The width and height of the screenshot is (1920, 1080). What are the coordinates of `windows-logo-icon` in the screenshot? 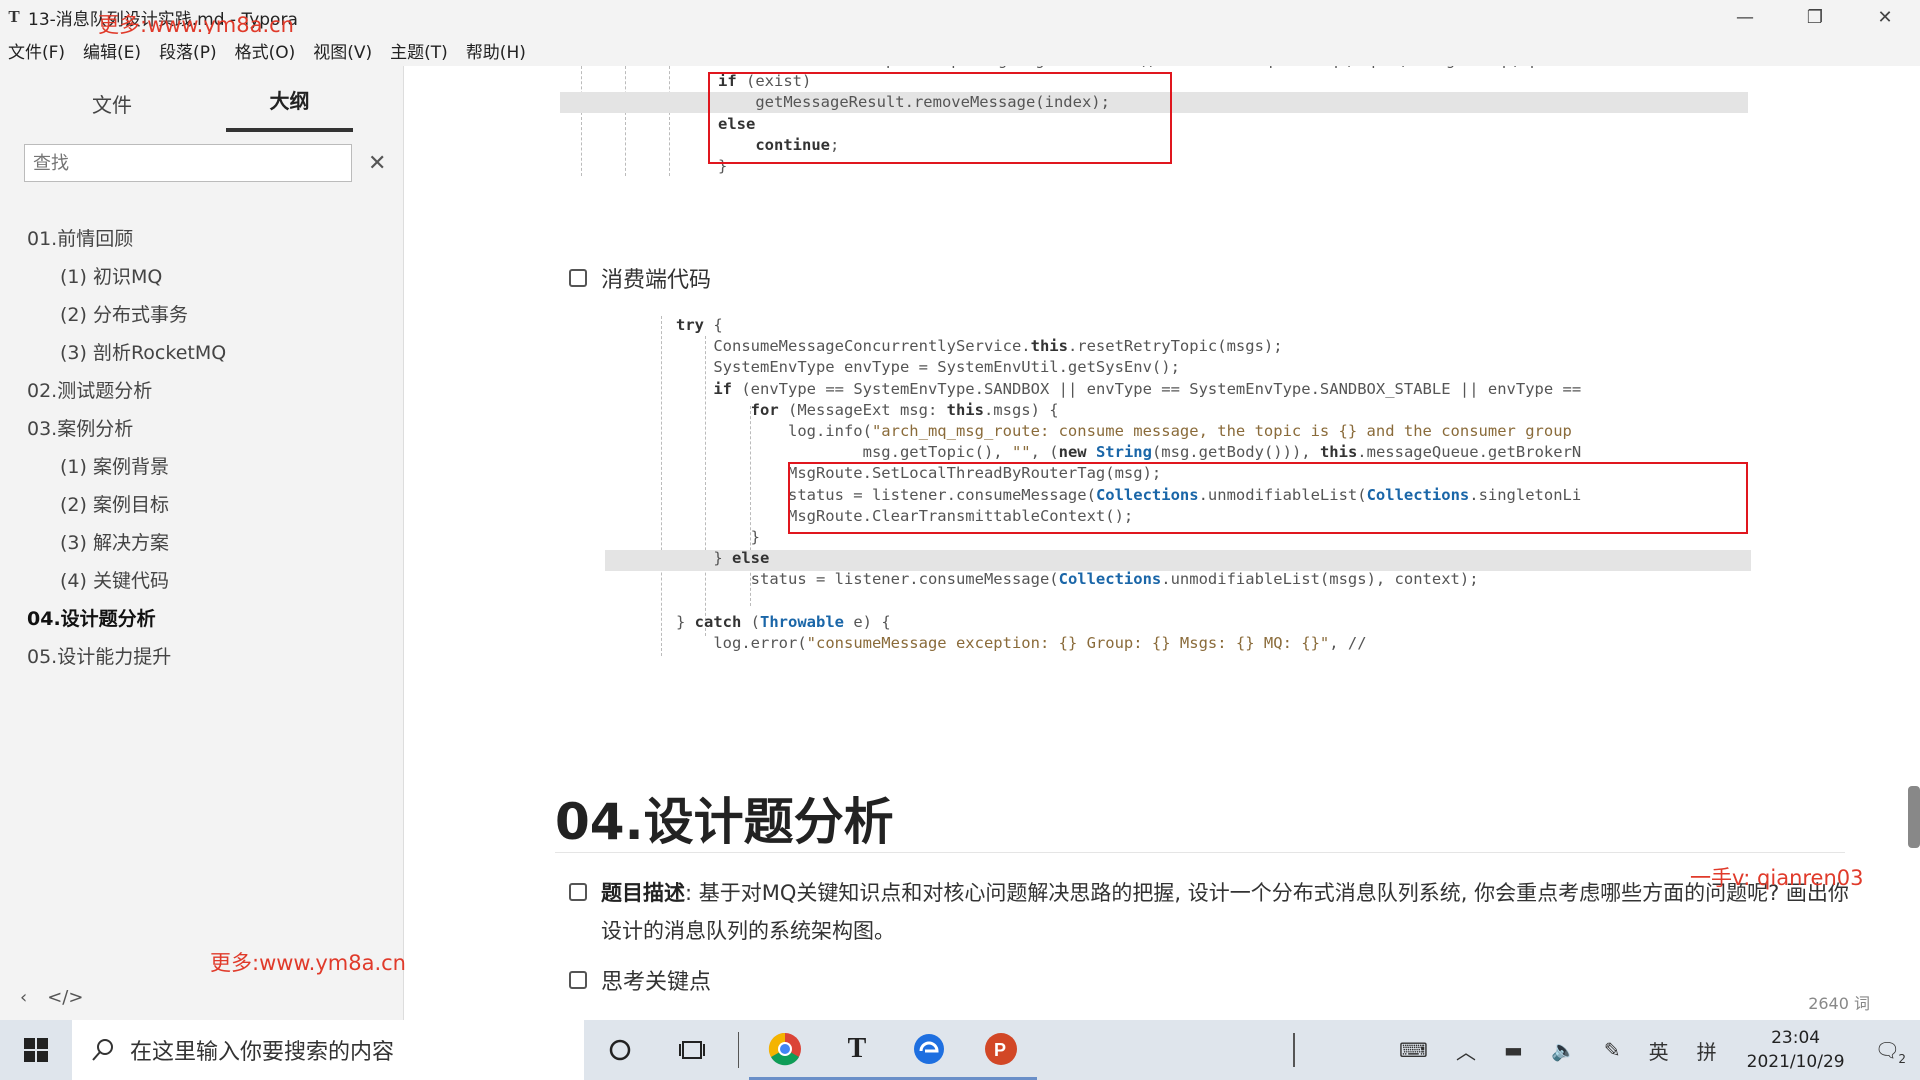 It's located at (36, 1050).